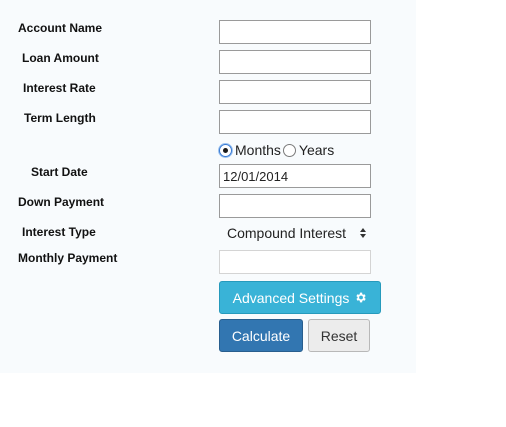 The height and width of the screenshot is (427, 506). I want to click on monthly-payment-output, so click(295, 262).